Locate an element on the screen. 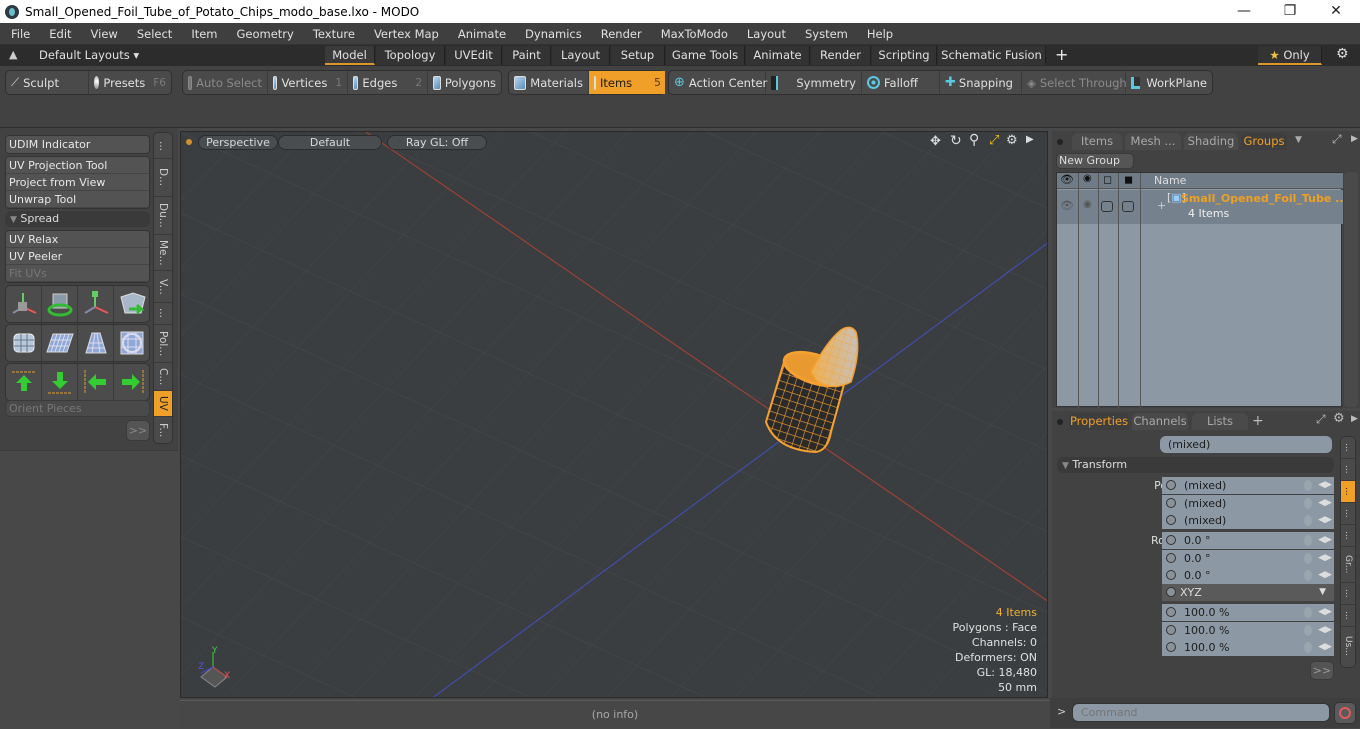 This screenshot has width=1360, height=729. scale-z-key-icon is located at coordinates (1171, 647).